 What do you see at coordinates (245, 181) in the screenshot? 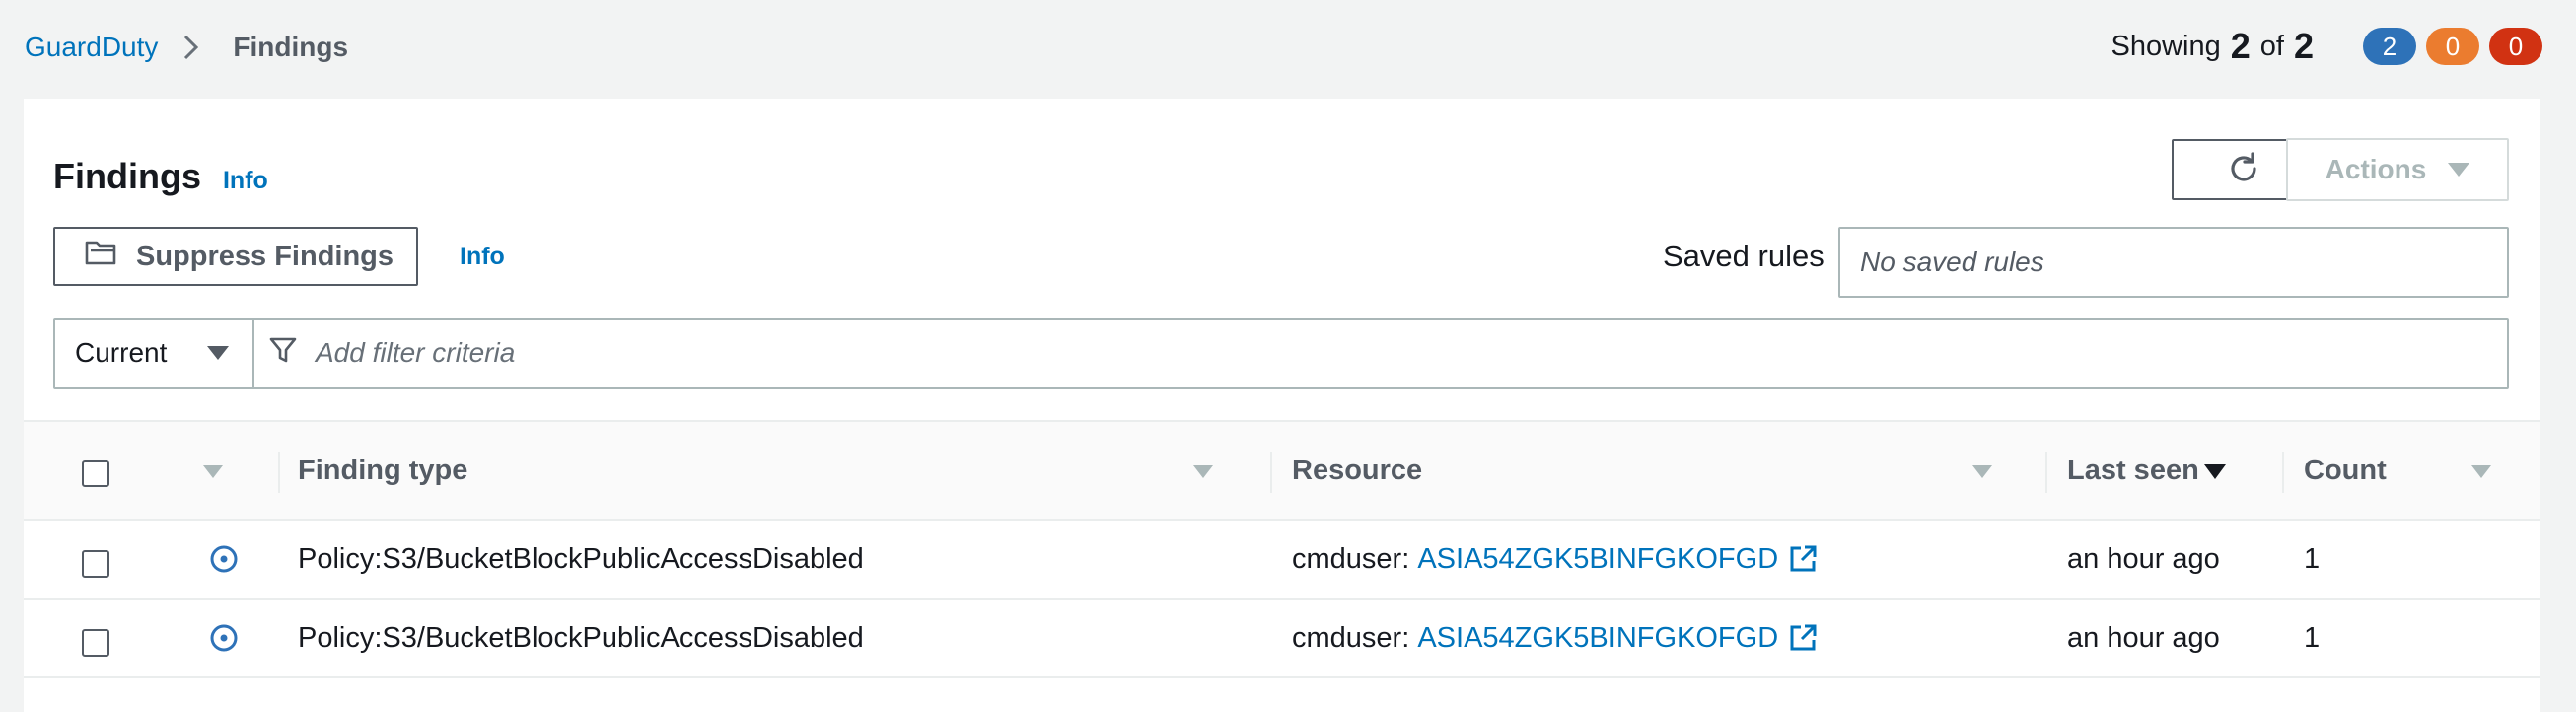
I see `findings-info-link: Info` at bounding box center [245, 181].